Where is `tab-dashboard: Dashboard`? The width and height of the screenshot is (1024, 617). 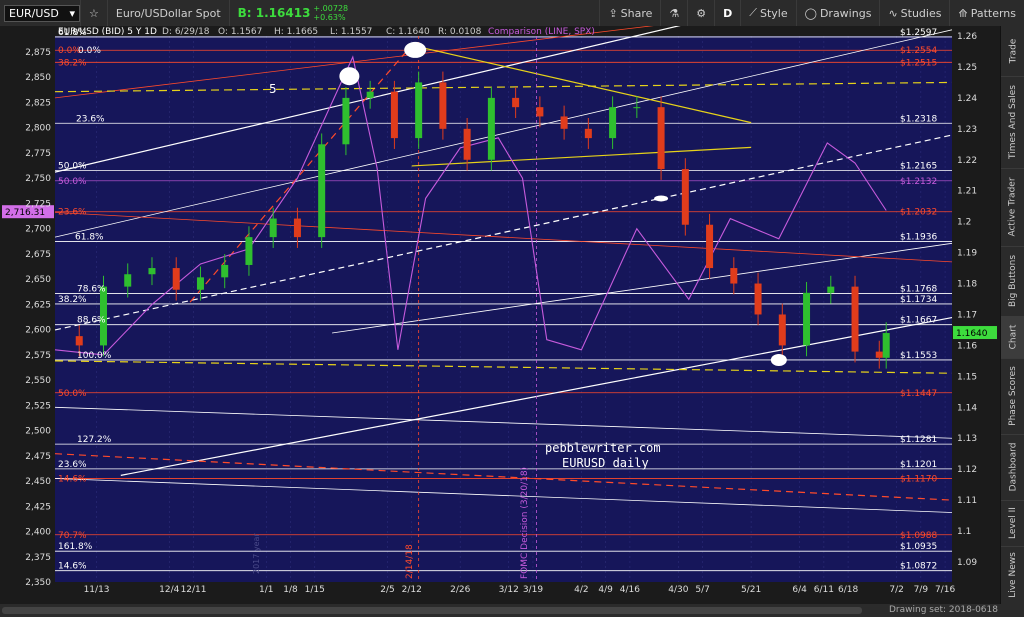 tab-dashboard: Dashboard is located at coordinates (1012, 467).